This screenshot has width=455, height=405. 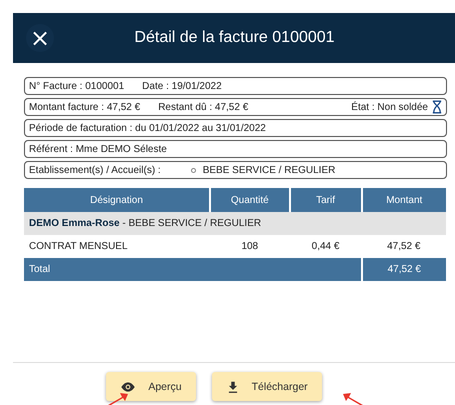 What do you see at coordinates (182, 86) in the screenshot?
I see `info-text: Date : 19/01/2022` at bounding box center [182, 86].